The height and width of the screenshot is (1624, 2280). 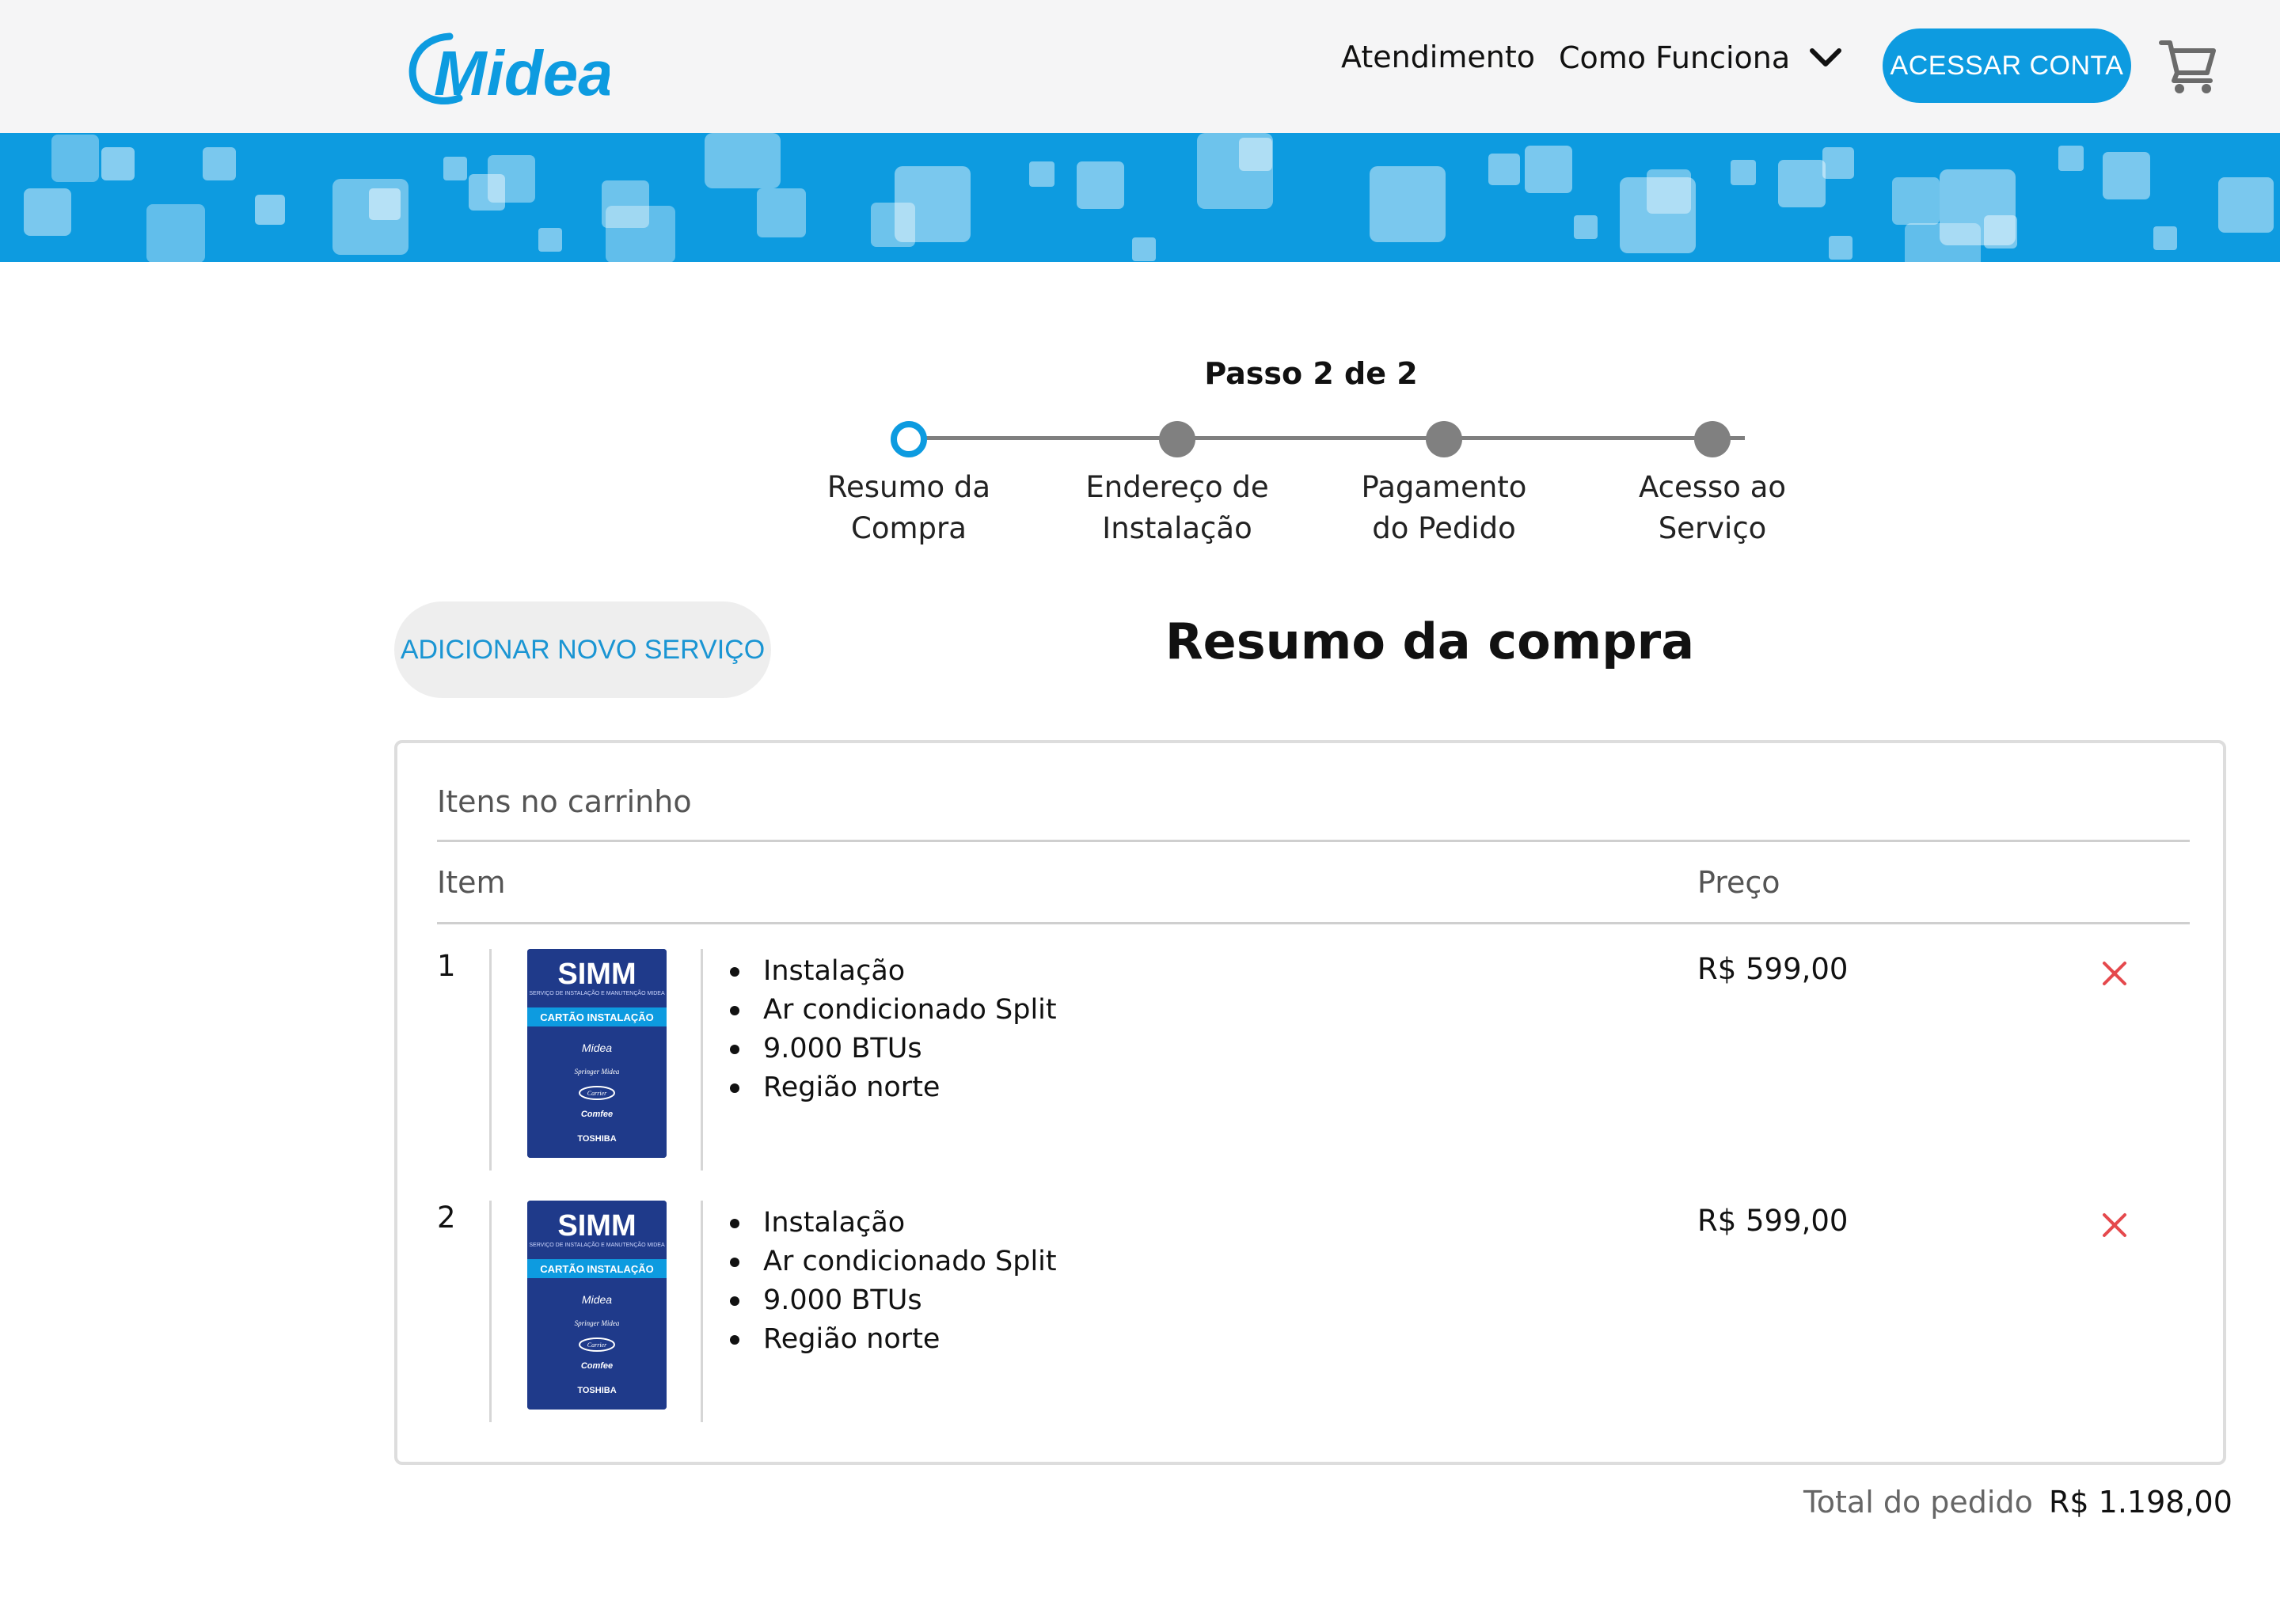 I want to click on logo-text: Midea, so click(x=522, y=73).